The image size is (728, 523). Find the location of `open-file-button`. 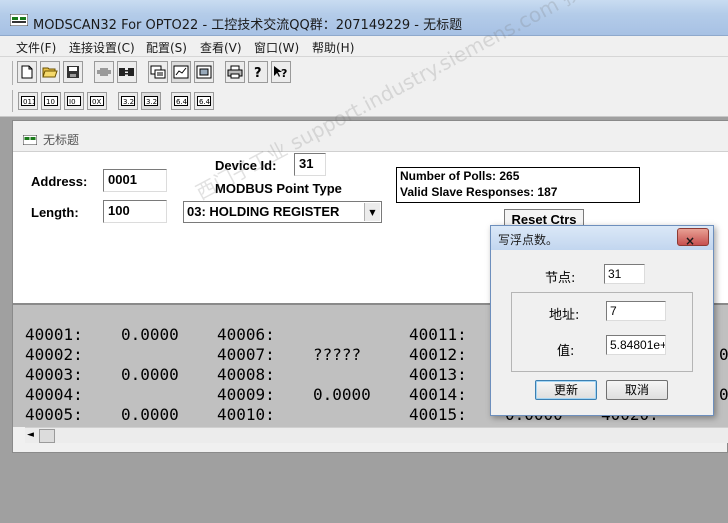

open-file-button is located at coordinates (50, 72).